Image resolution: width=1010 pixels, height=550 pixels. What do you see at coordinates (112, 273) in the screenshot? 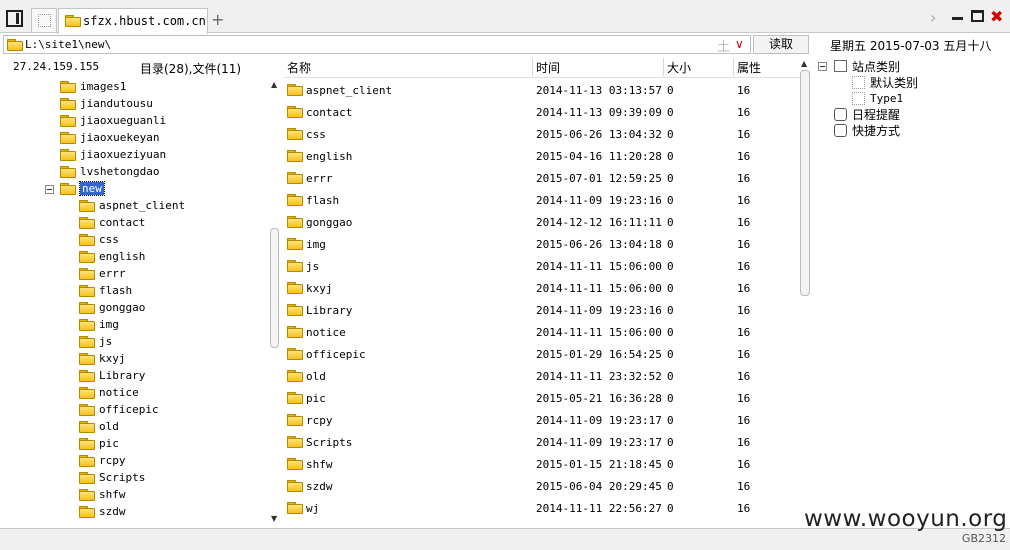
I see `tree-item-label: errr` at bounding box center [112, 273].